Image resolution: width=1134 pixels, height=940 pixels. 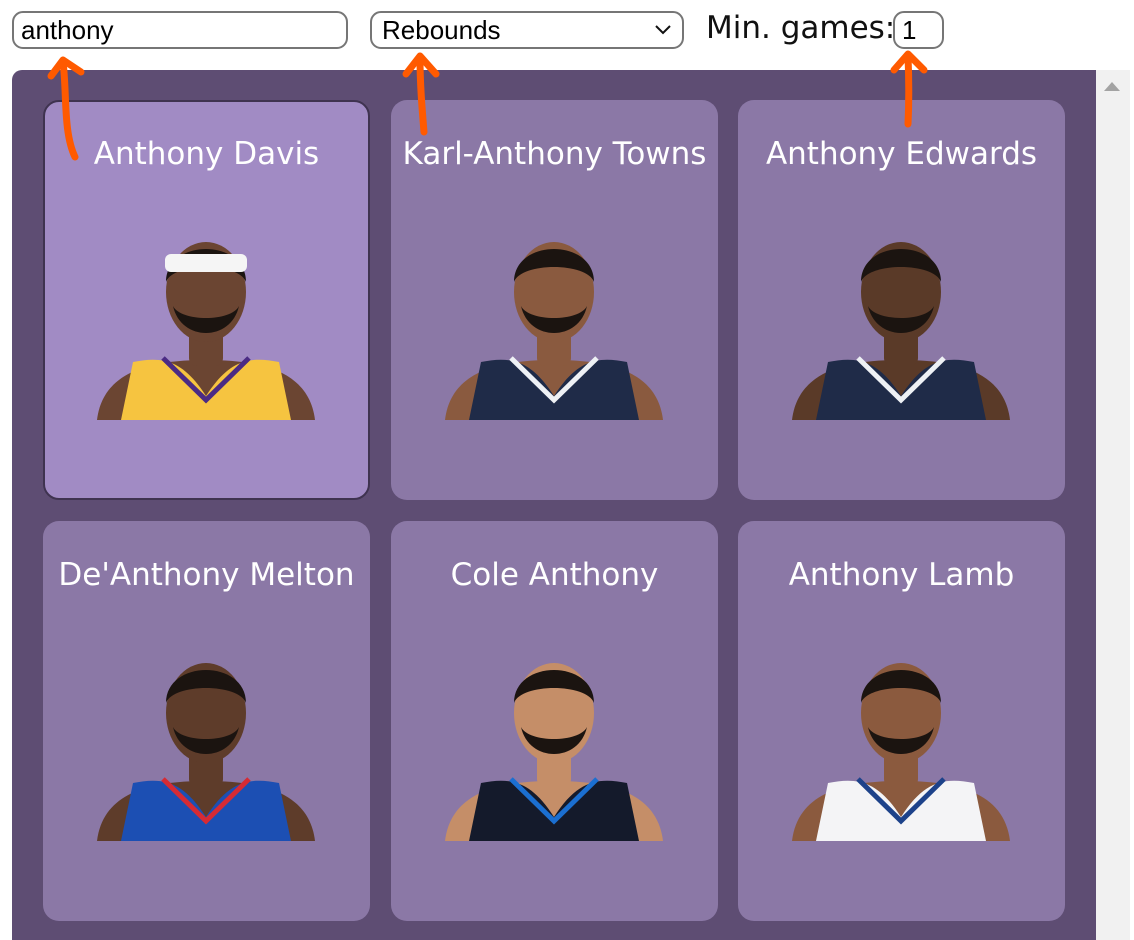 What do you see at coordinates (527, 30) in the screenshot?
I see `stat-select: Rebounds` at bounding box center [527, 30].